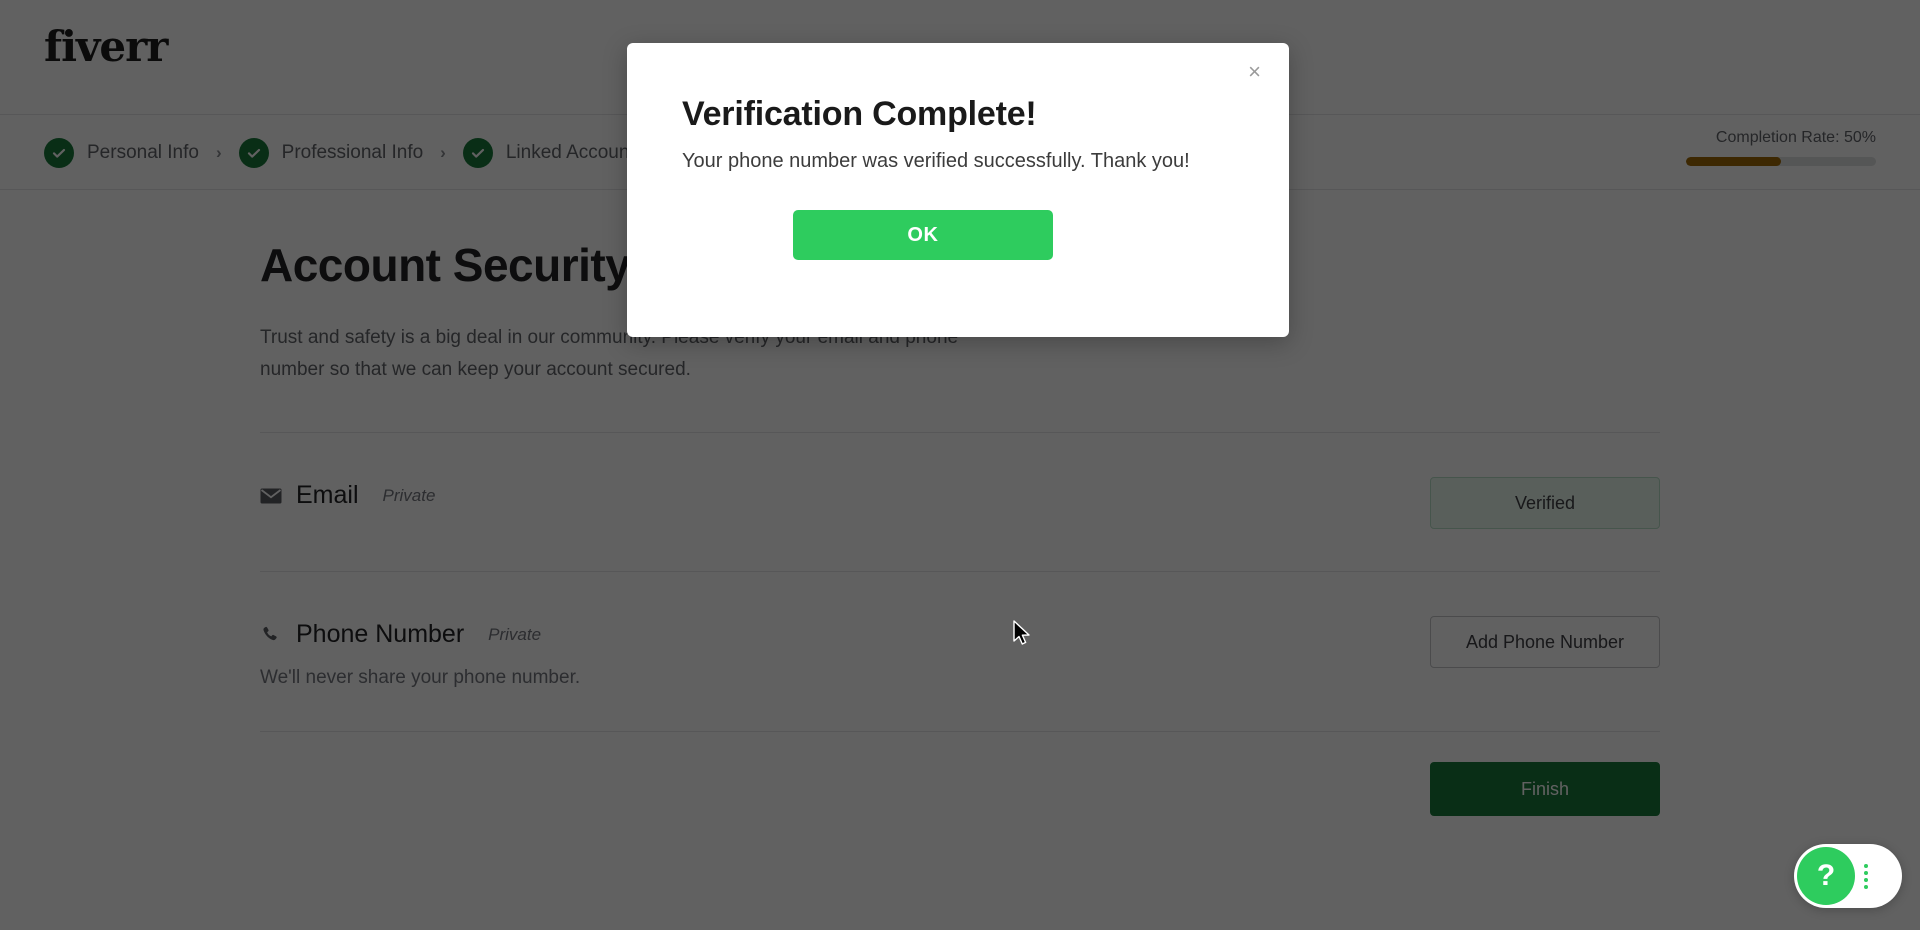 The image size is (1920, 930). I want to click on question-mark-icon: ?, so click(1826, 876).